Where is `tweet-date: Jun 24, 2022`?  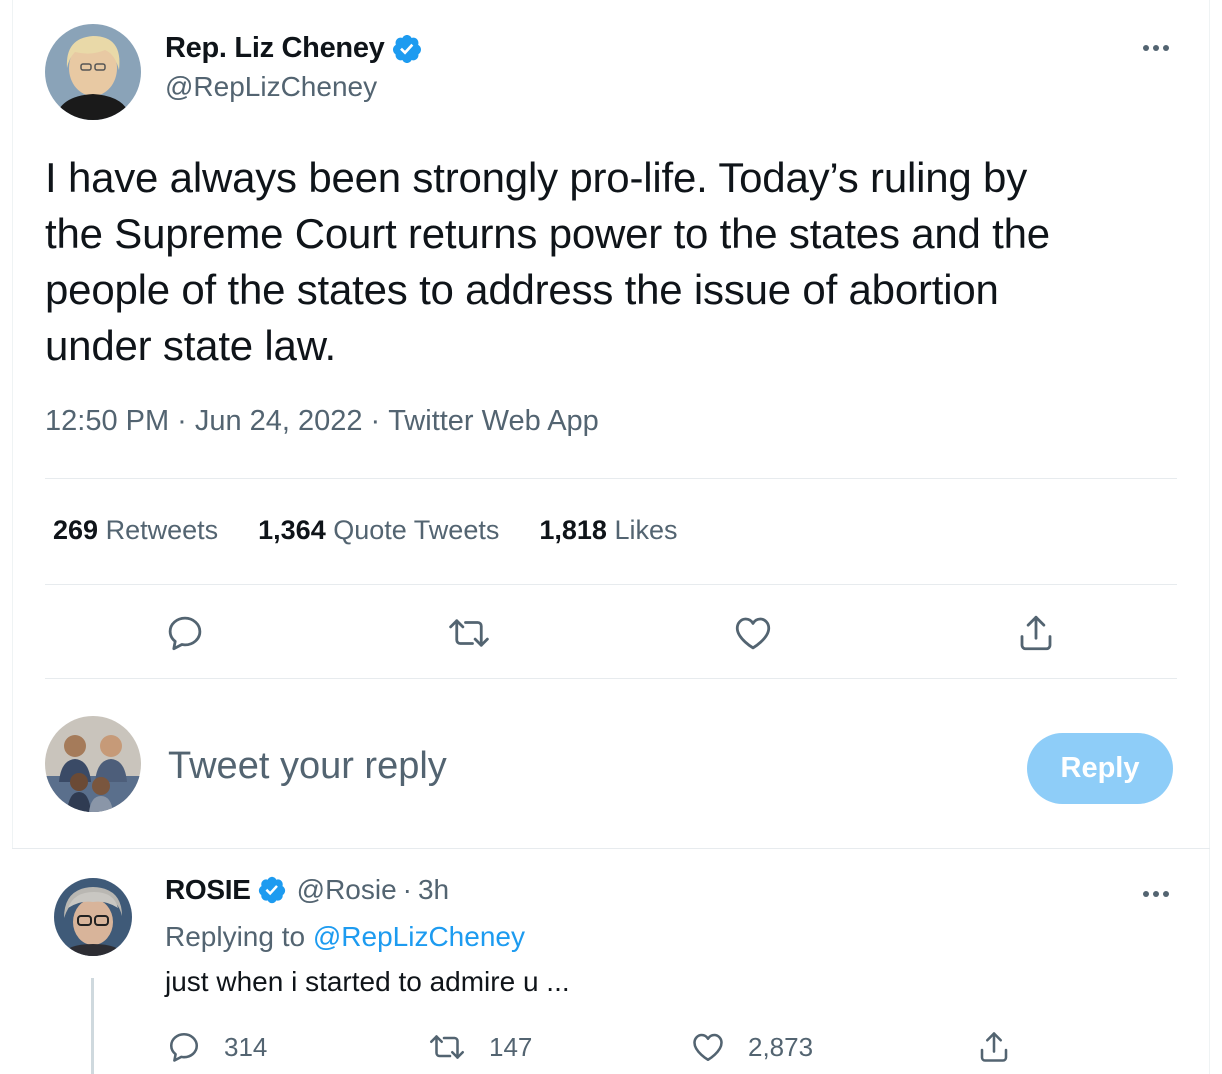 tweet-date: Jun 24, 2022 is located at coordinates (279, 421).